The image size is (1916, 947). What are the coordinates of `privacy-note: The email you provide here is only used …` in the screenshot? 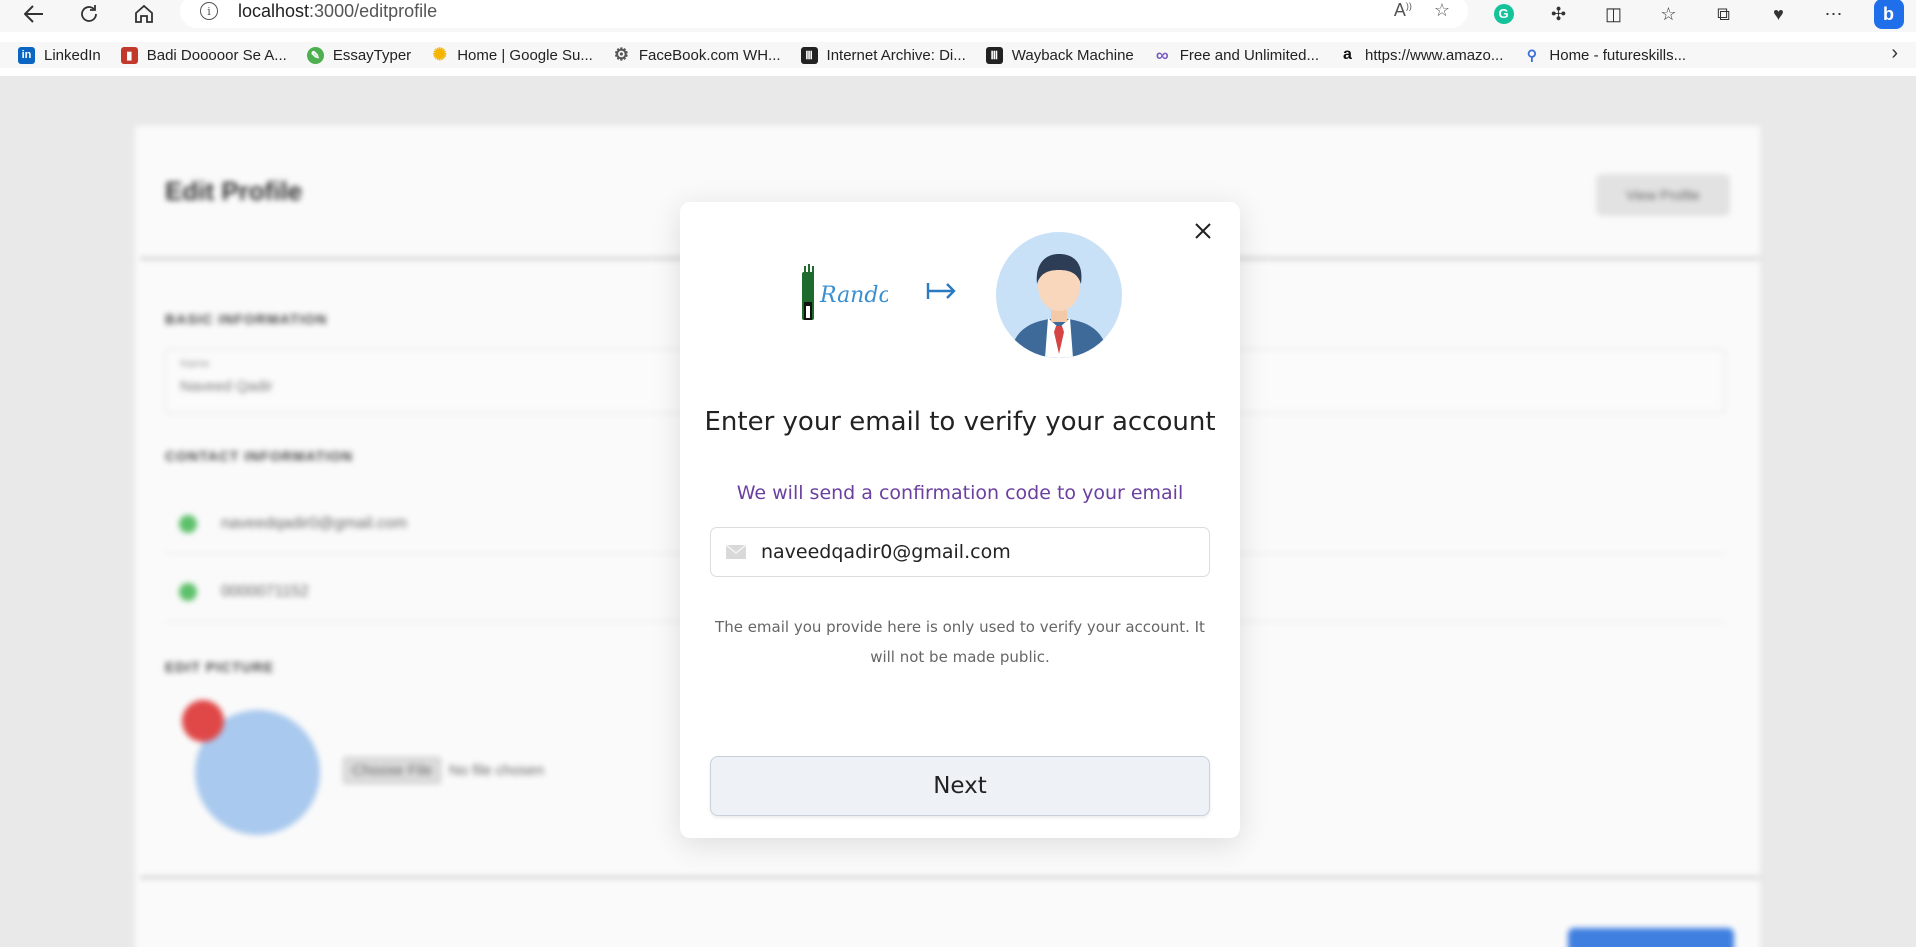 It's located at (960, 642).